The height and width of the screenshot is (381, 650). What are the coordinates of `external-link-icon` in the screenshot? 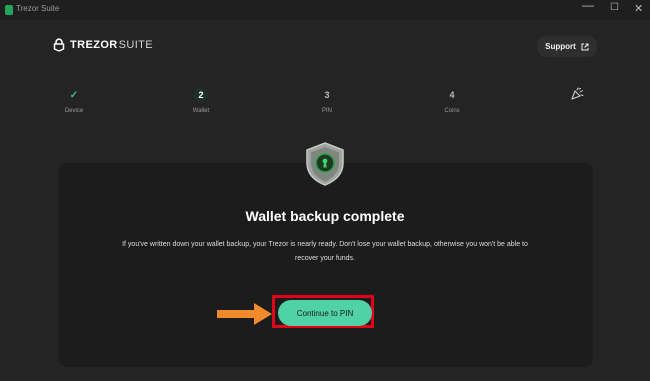 It's located at (585, 46).